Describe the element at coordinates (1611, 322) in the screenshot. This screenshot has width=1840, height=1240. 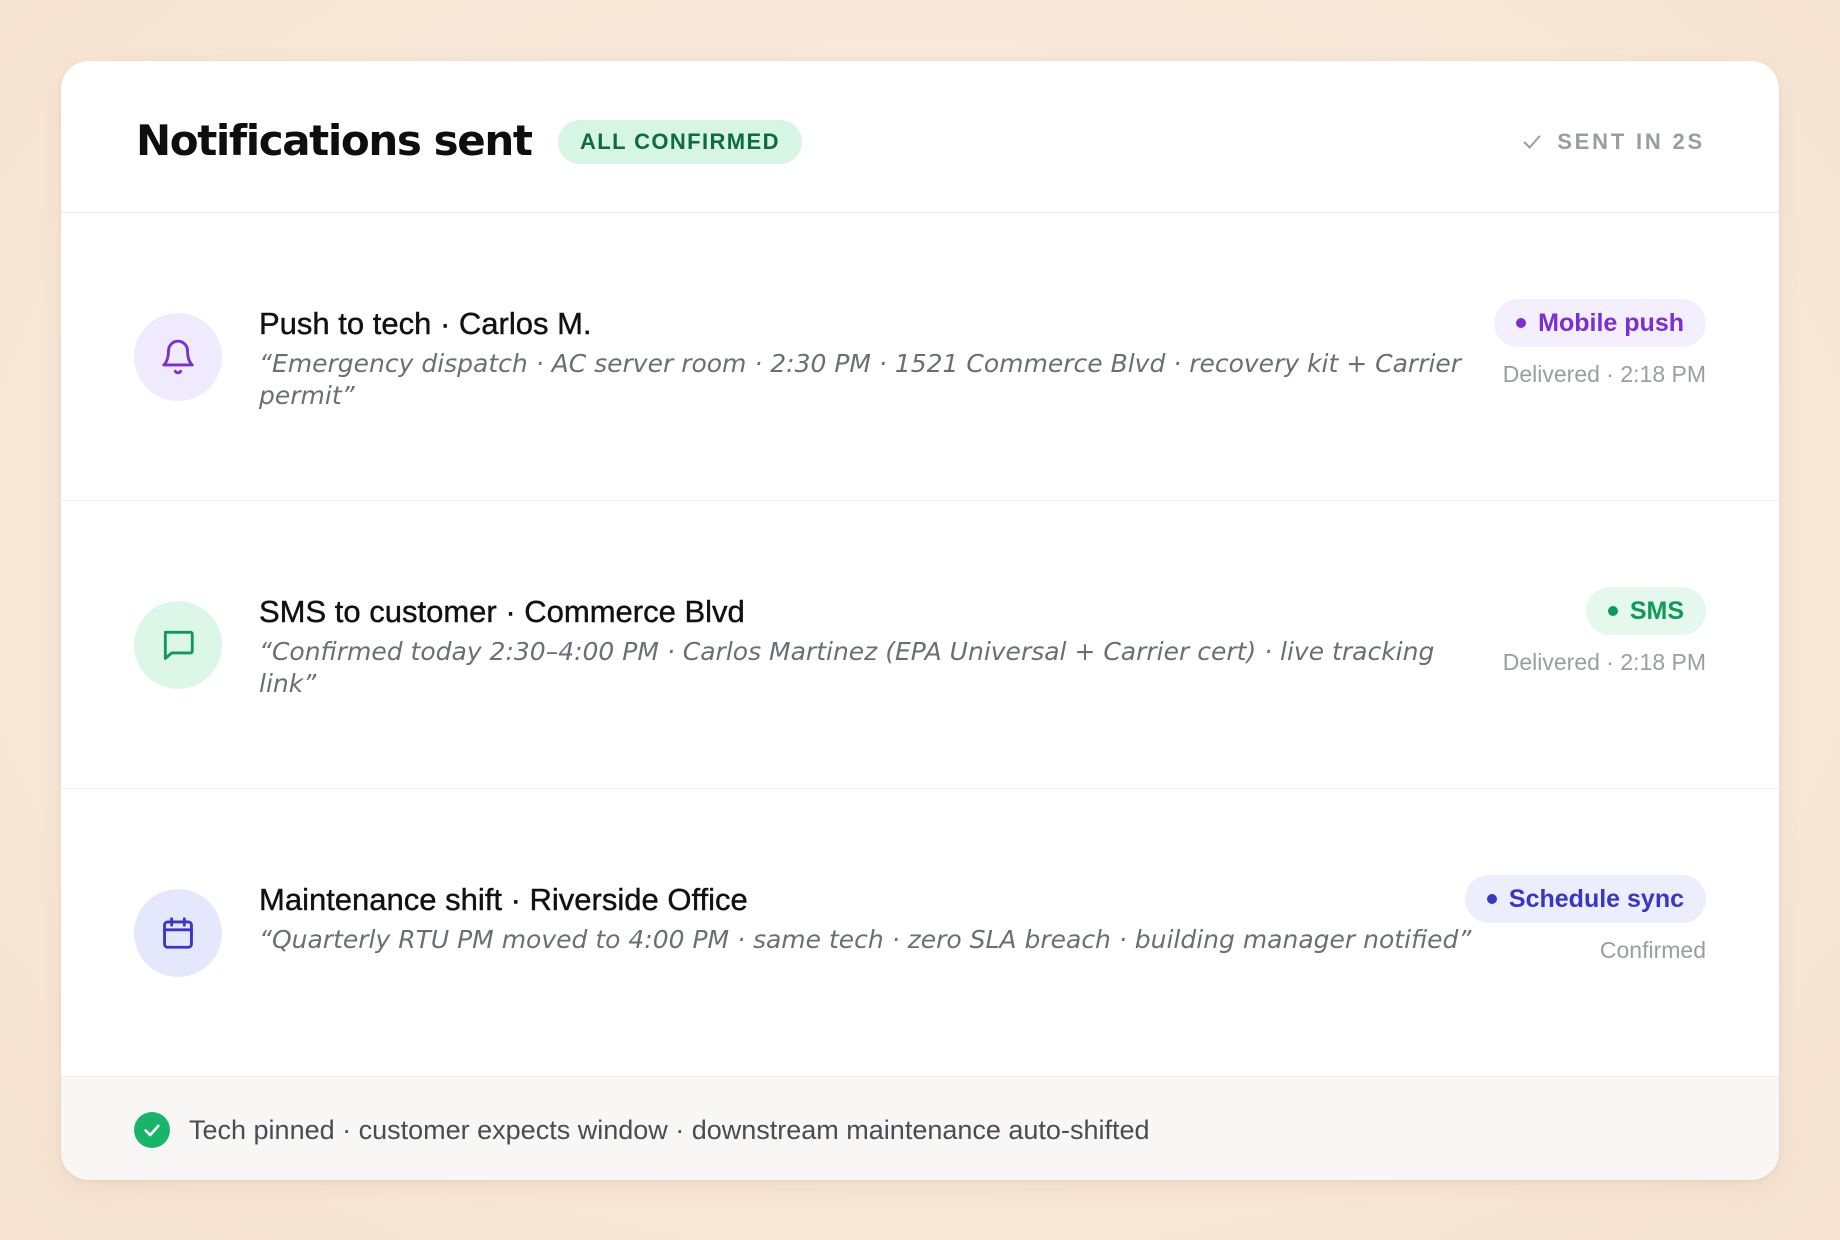
I see `channel-label: Mobile push` at that location.